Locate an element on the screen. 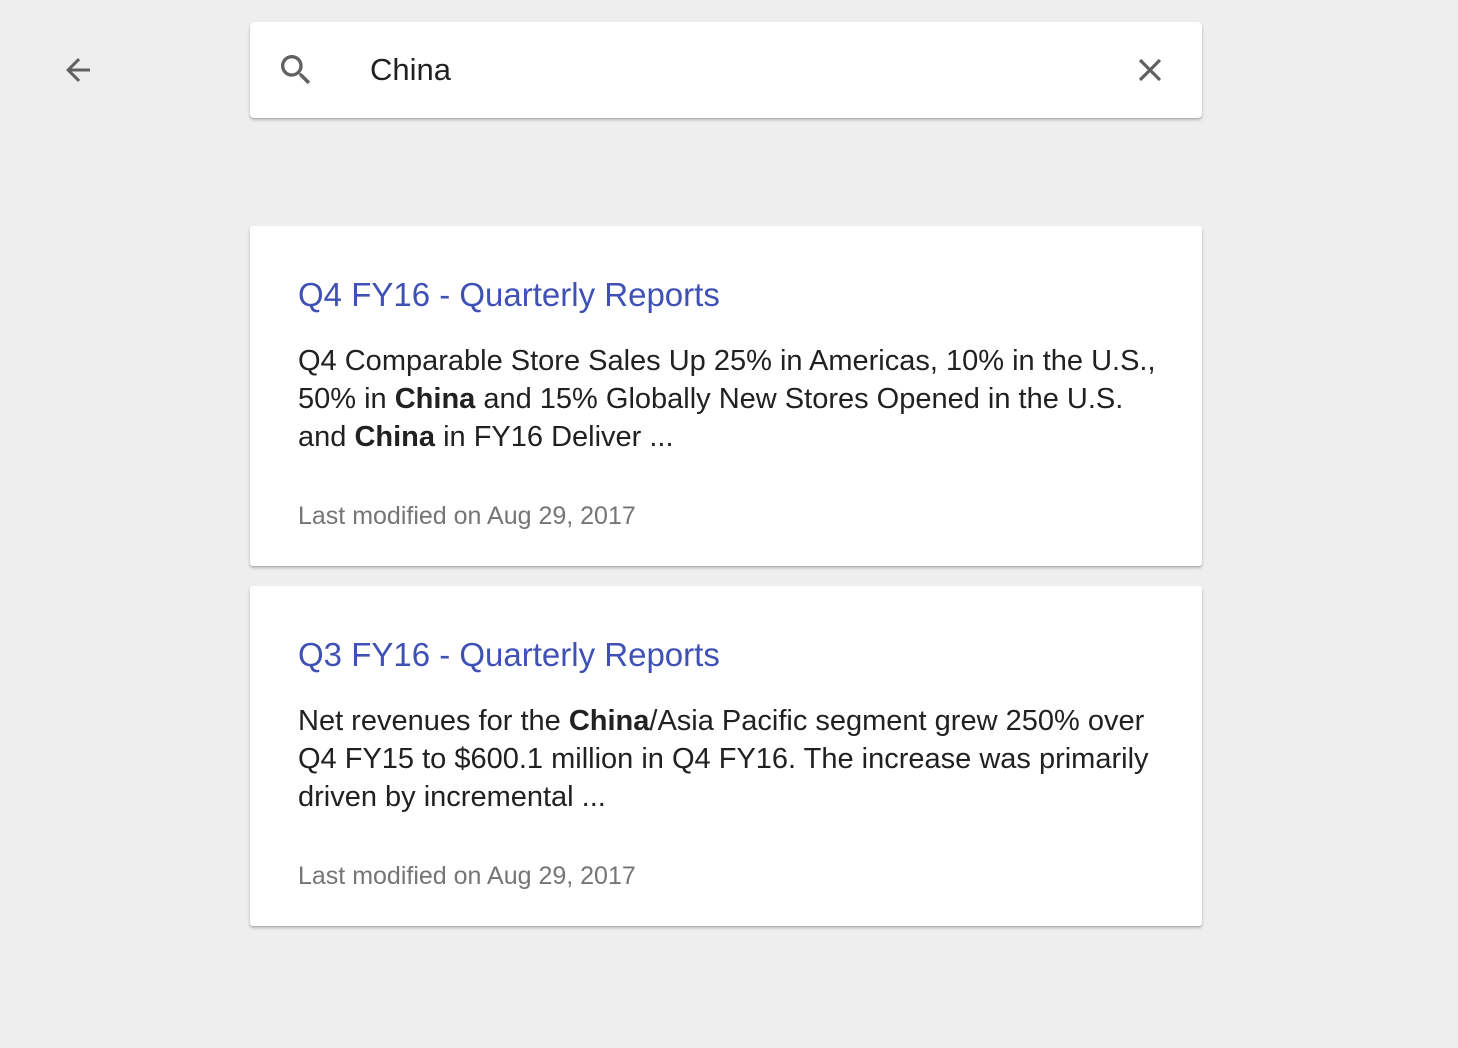 This screenshot has width=1458, height=1048. clear-search-button is located at coordinates (1150, 70).